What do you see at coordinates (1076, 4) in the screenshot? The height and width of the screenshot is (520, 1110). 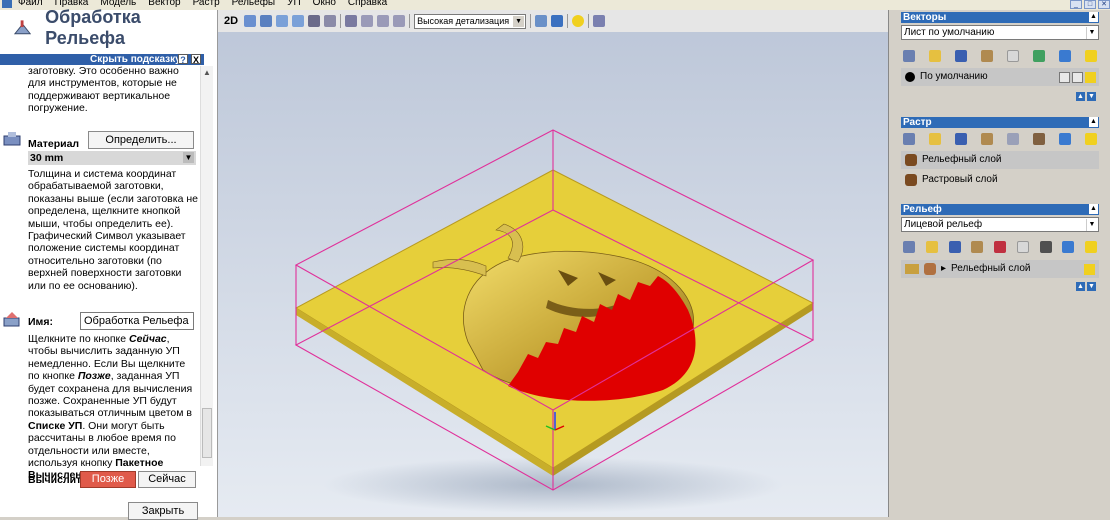 I see `minimize-button: _` at bounding box center [1076, 4].